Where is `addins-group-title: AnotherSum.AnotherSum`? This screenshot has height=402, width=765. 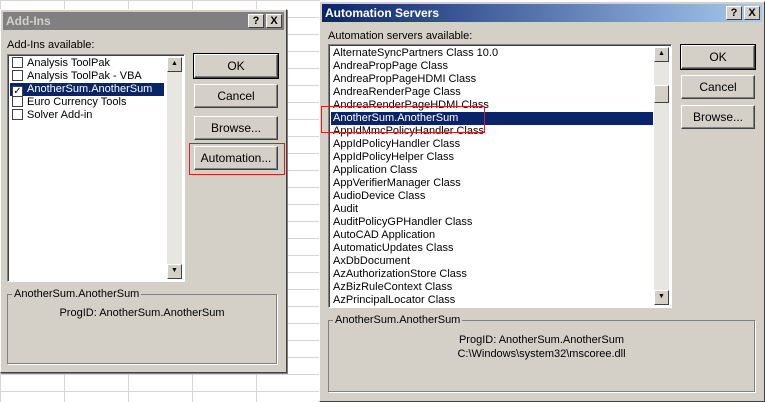 addins-group-title: AnotherSum.AnotherSum is located at coordinates (77, 294).